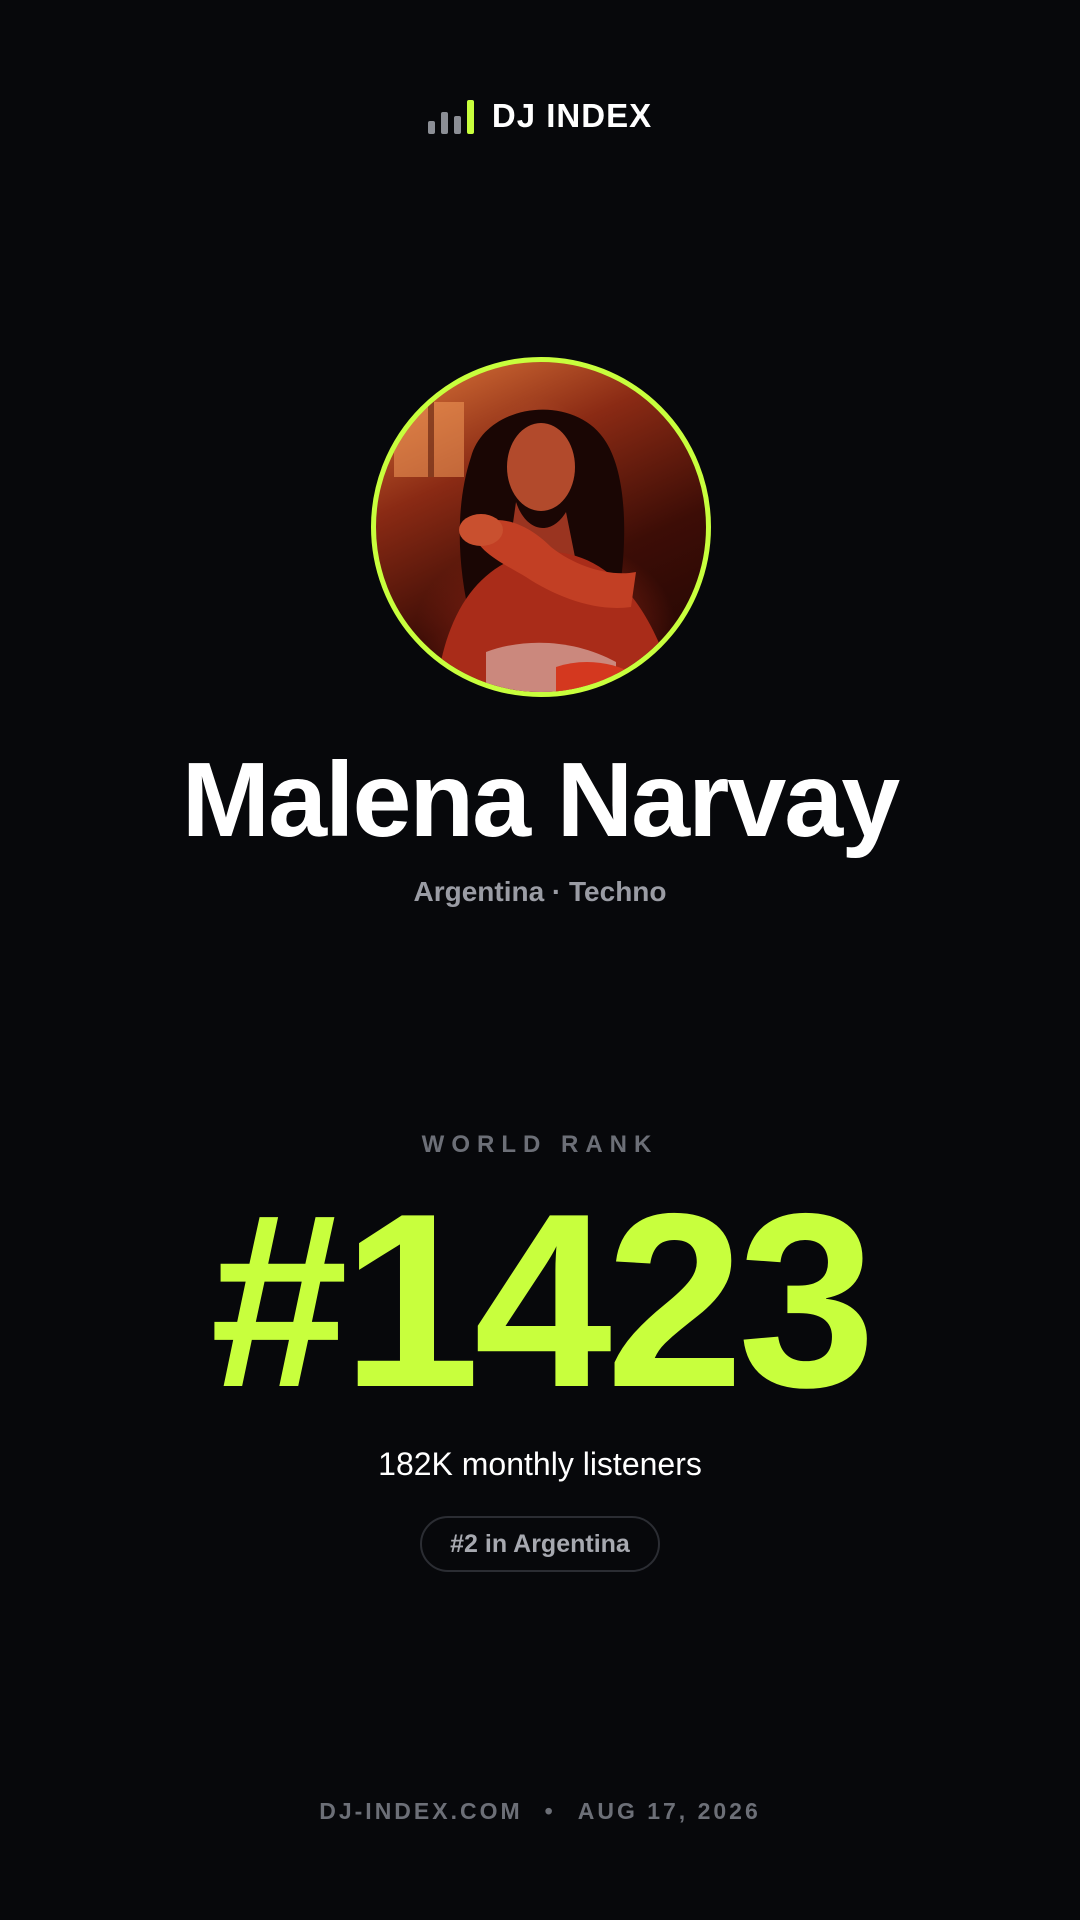 This screenshot has width=1080, height=1920. I want to click on brand-name: DJ INDEX, so click(572, 115).